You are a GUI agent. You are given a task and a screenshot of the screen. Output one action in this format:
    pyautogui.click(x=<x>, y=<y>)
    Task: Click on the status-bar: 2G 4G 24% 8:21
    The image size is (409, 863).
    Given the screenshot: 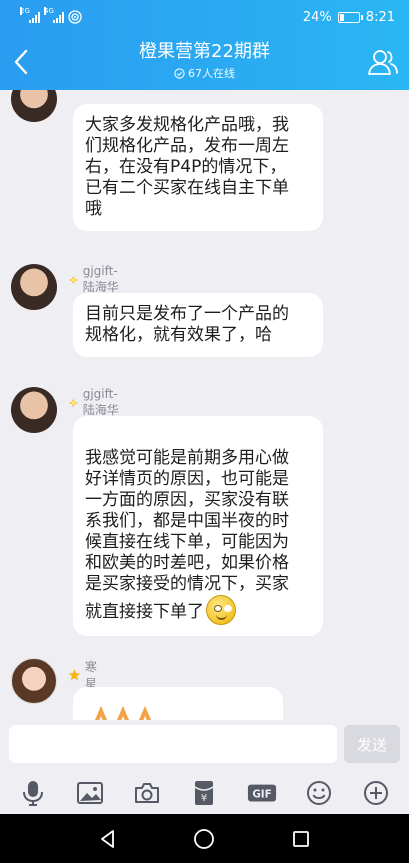 What is the action you would take?
    pyautogui.click(x=204, y=17)
    